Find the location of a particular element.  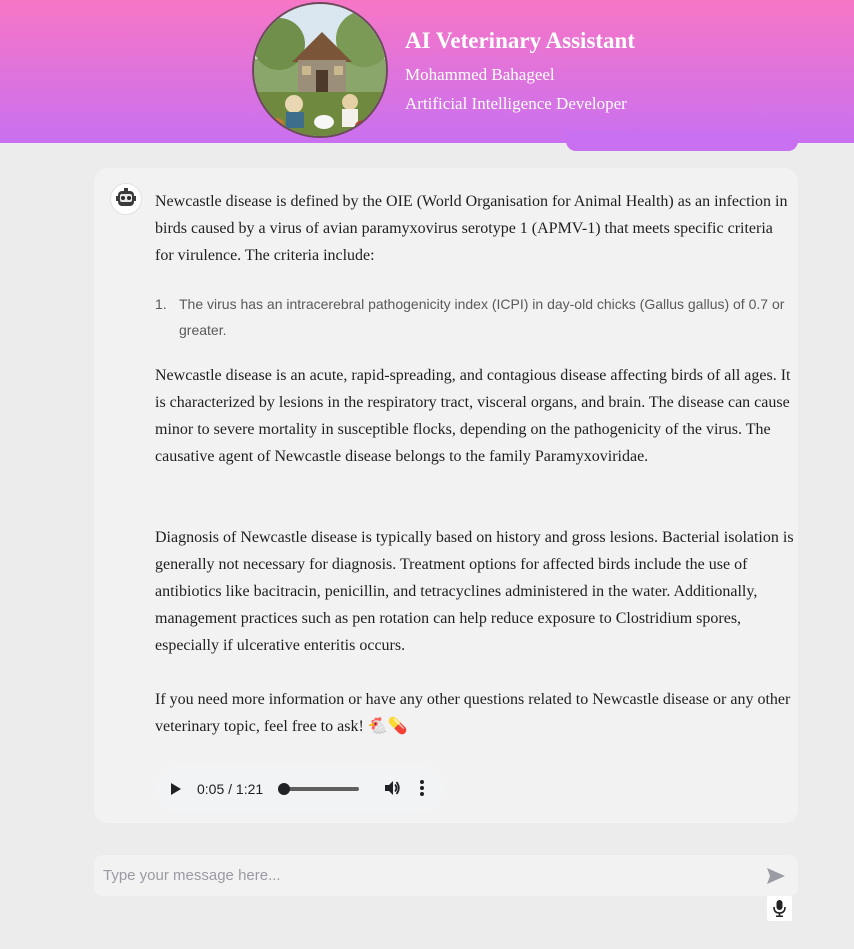

audio-progress-slider is located at coordinates (318, 789).